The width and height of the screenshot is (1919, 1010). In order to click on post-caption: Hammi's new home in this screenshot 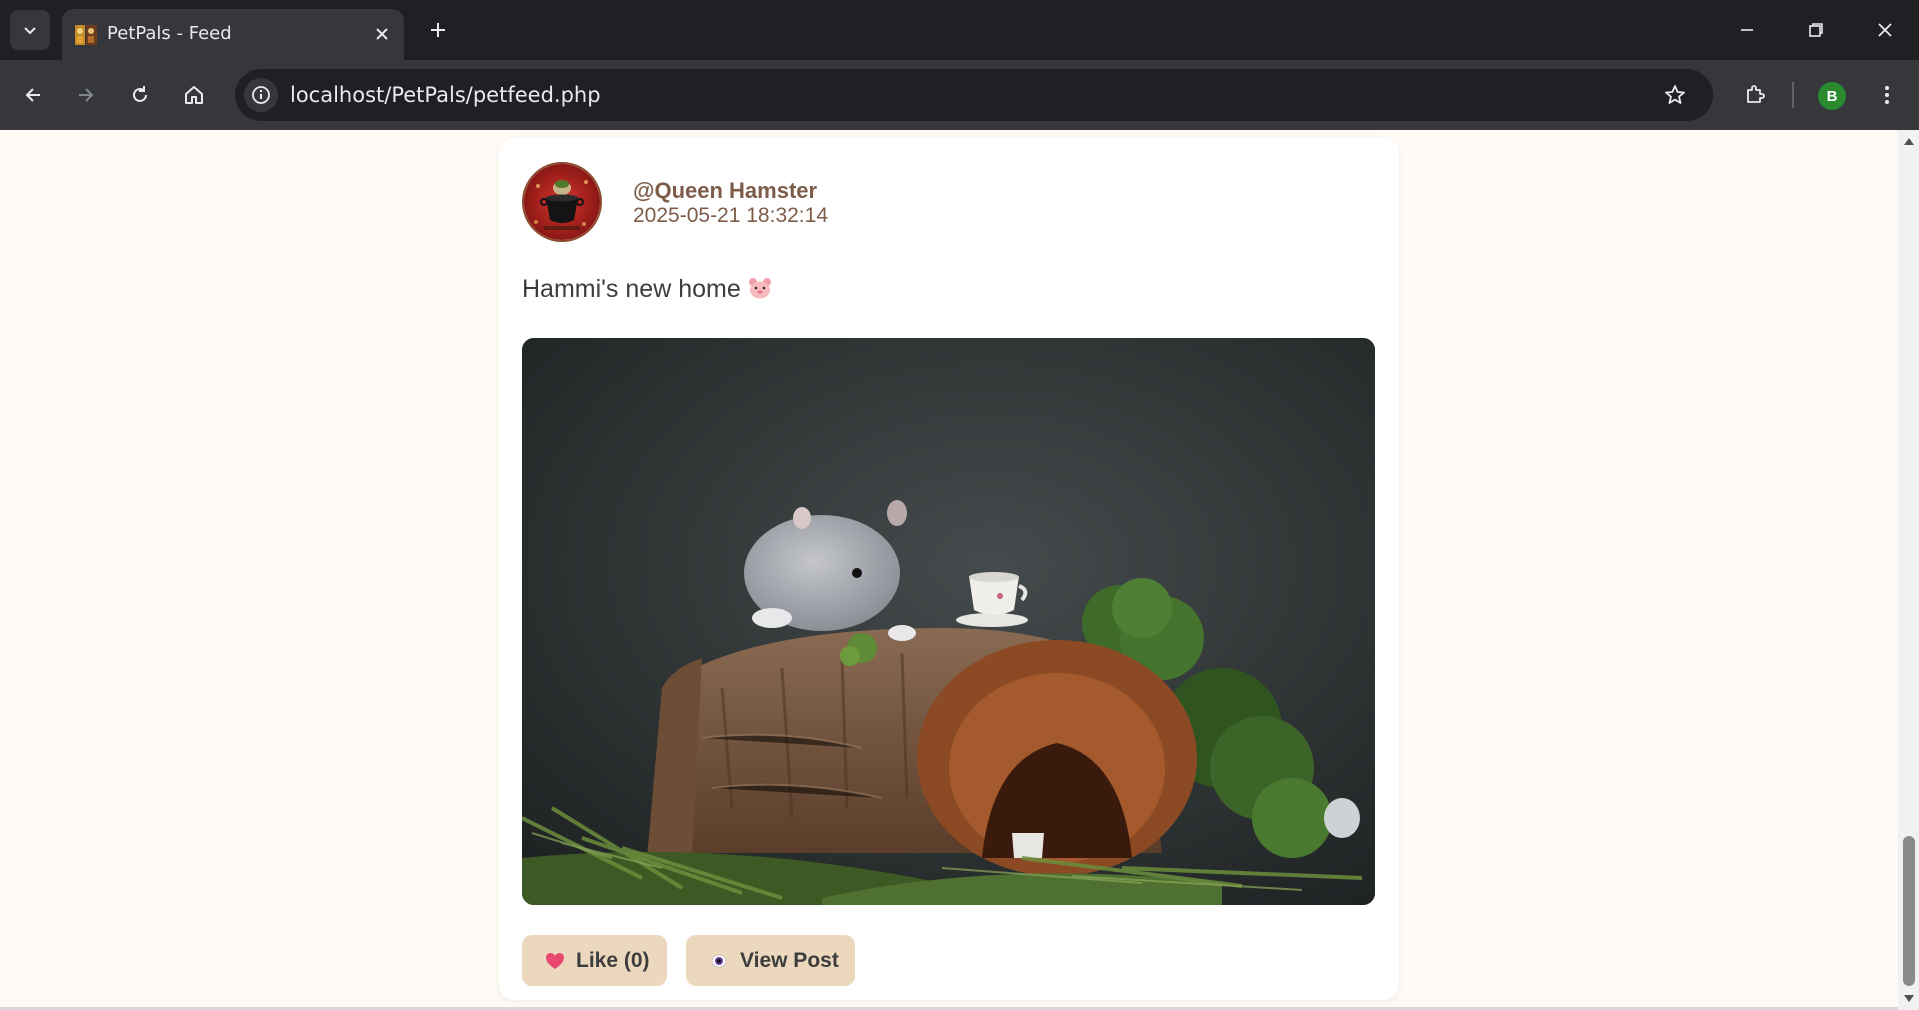, I will do `click(647, 291)`.